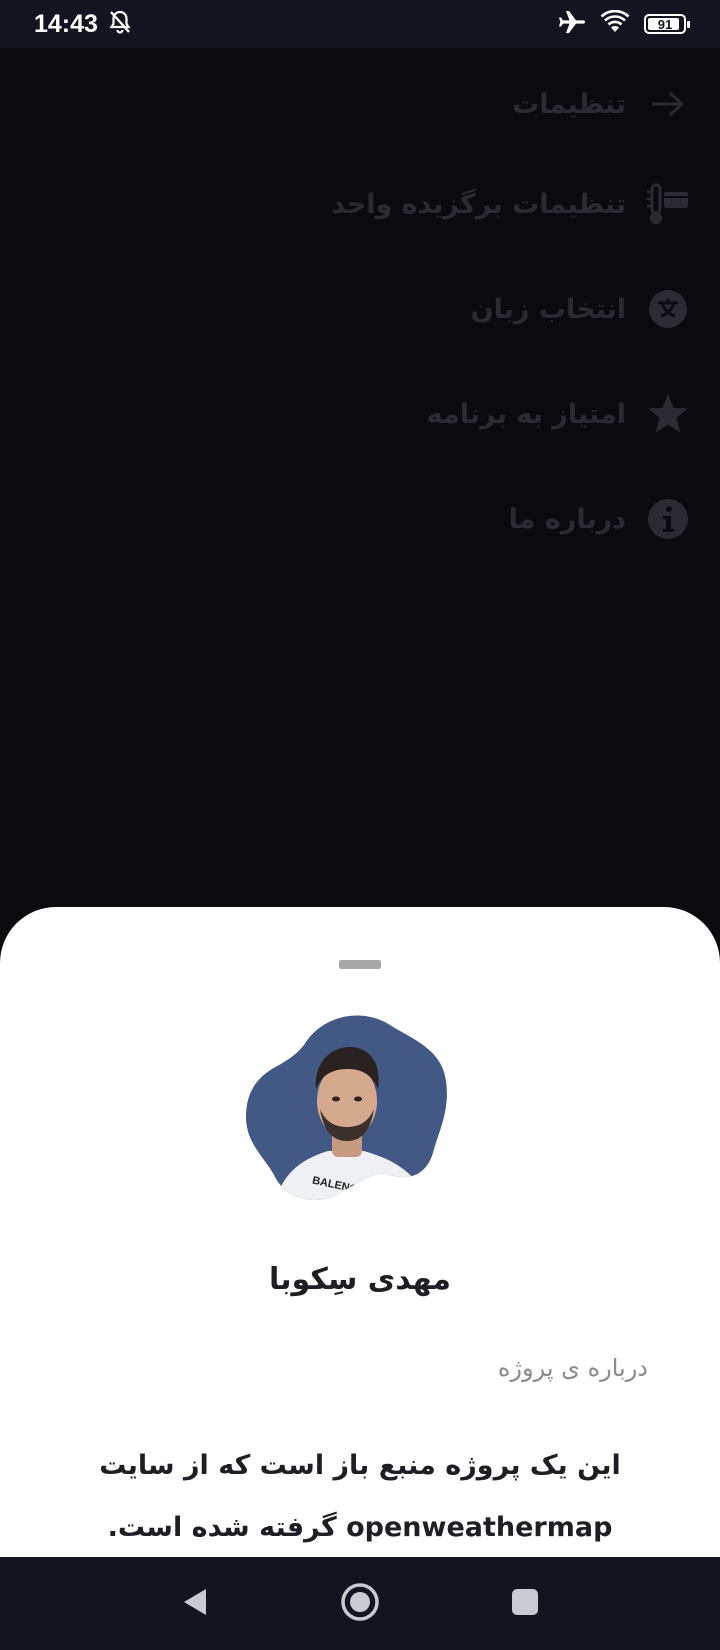  What do you see at coordinates (478, 204) in the screenshot?
I see `settings-label: تنظیمات برگزیده واحد` at bounding box center [478, 204].